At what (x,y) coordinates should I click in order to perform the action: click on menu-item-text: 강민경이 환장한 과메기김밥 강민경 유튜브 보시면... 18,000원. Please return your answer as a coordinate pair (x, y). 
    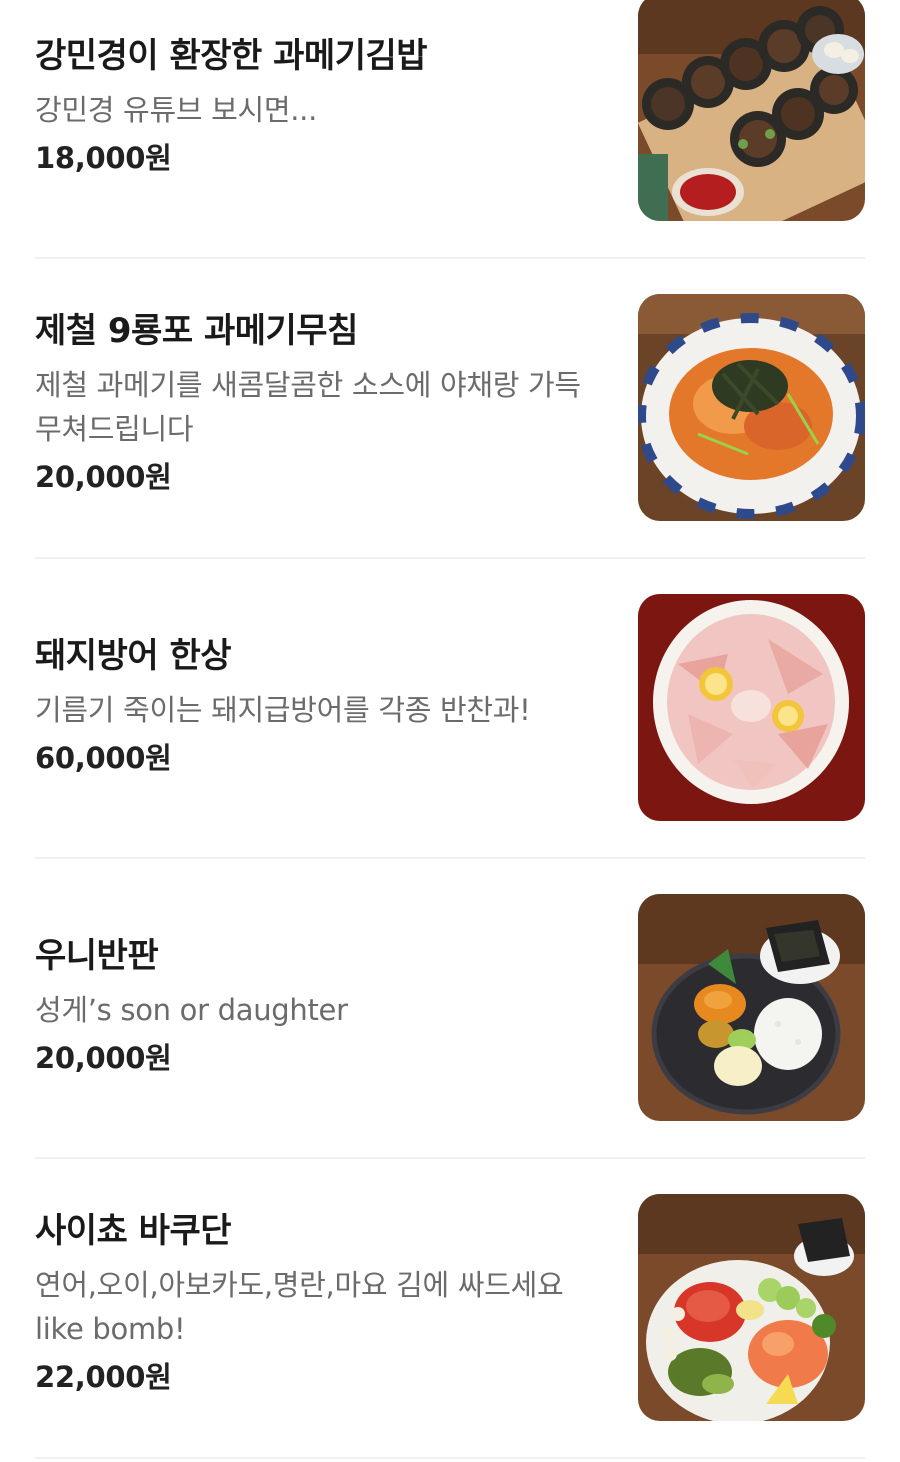
    Looking at the image, I should click on (315, 106).